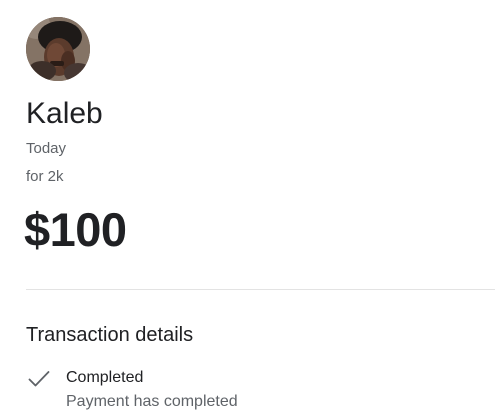 The height and width of the screenshot is (417, 495). What do you see at coordinates (152, 401) in the screenshot?
I see `status-subtitle: Payment has completed` at bounding box center [152, 401].